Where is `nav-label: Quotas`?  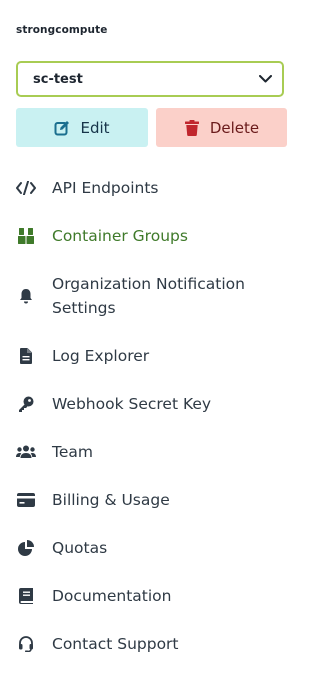 nav-label: Quotas is located at coordinates (80, 548).